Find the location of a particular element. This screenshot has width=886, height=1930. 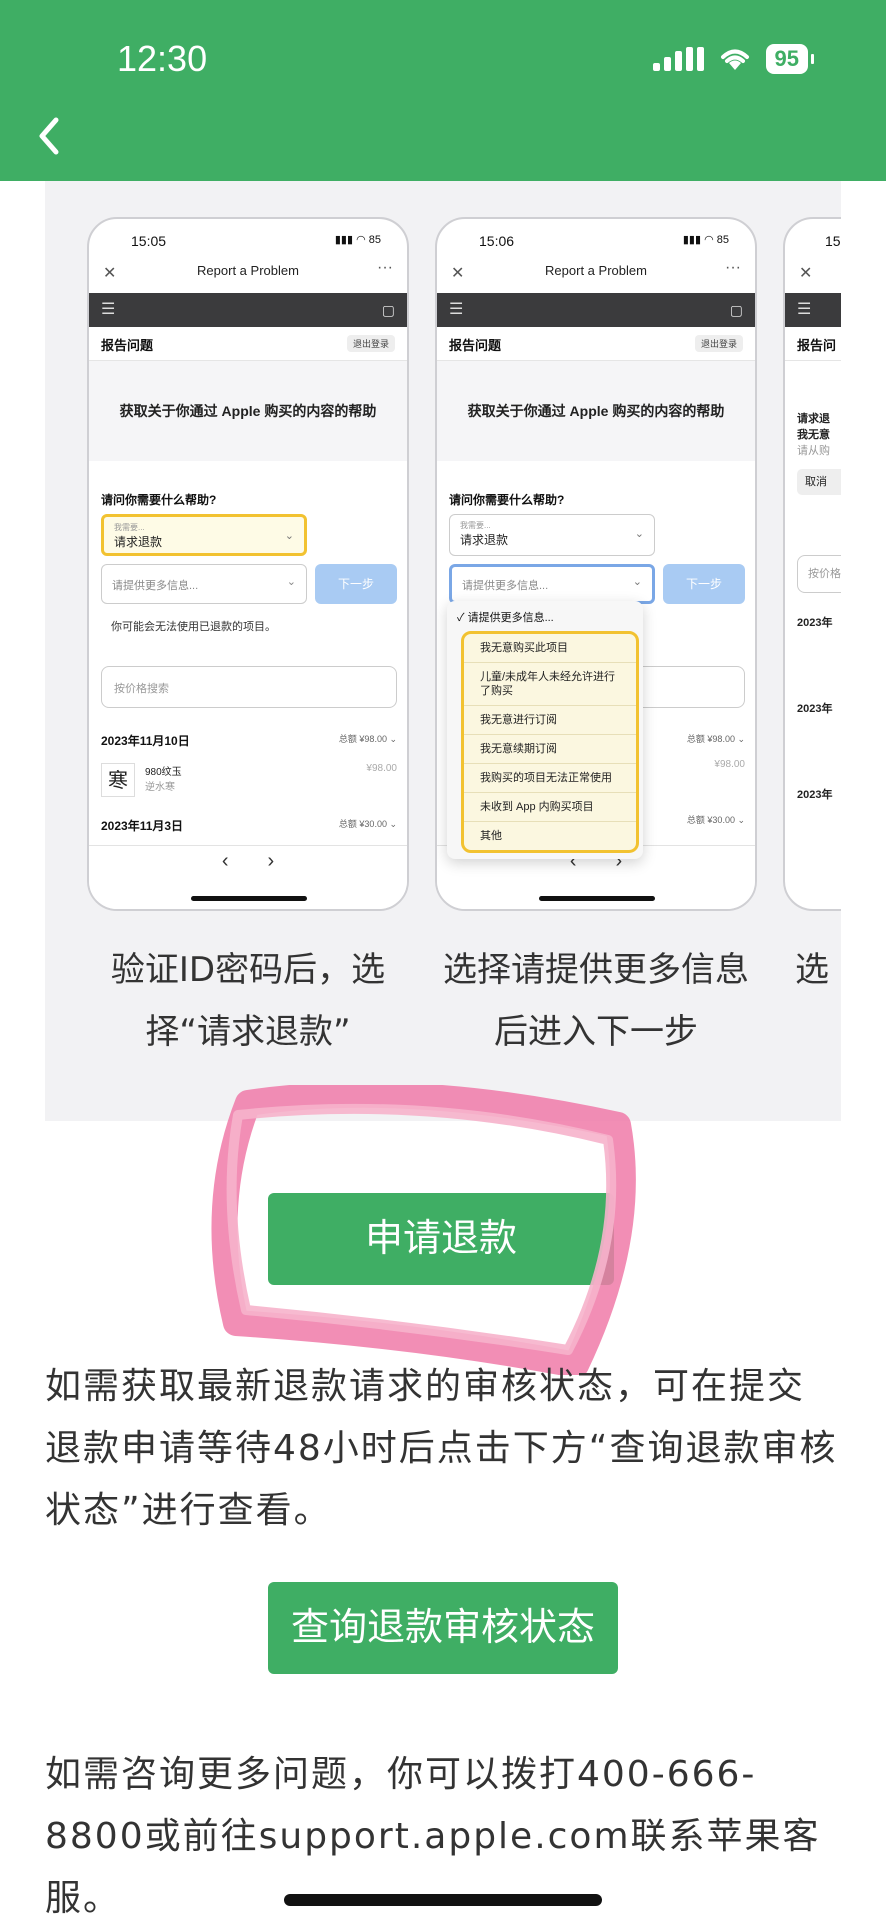

purchase-date: 2023年11月10日 总额 ¥98.00 ⌄ is located at coordinates (249, 741).